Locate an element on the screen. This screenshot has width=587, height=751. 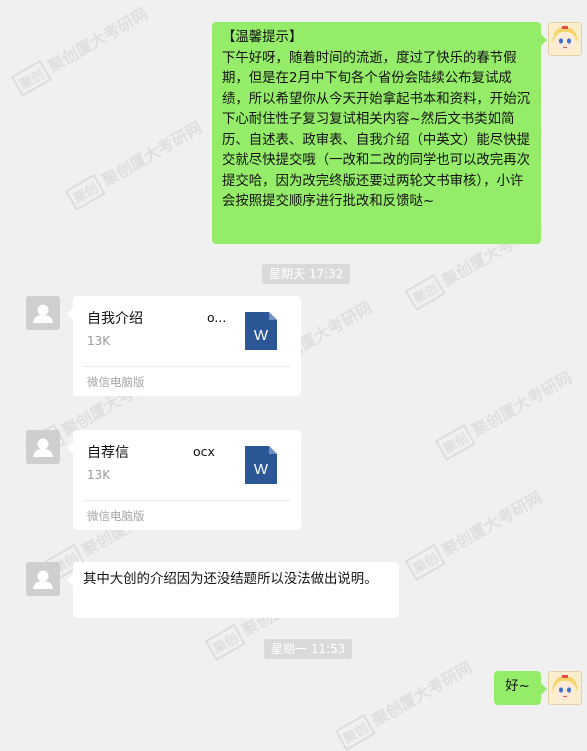
own-message-bubble: 好~ is located at coordinates (520, 688).